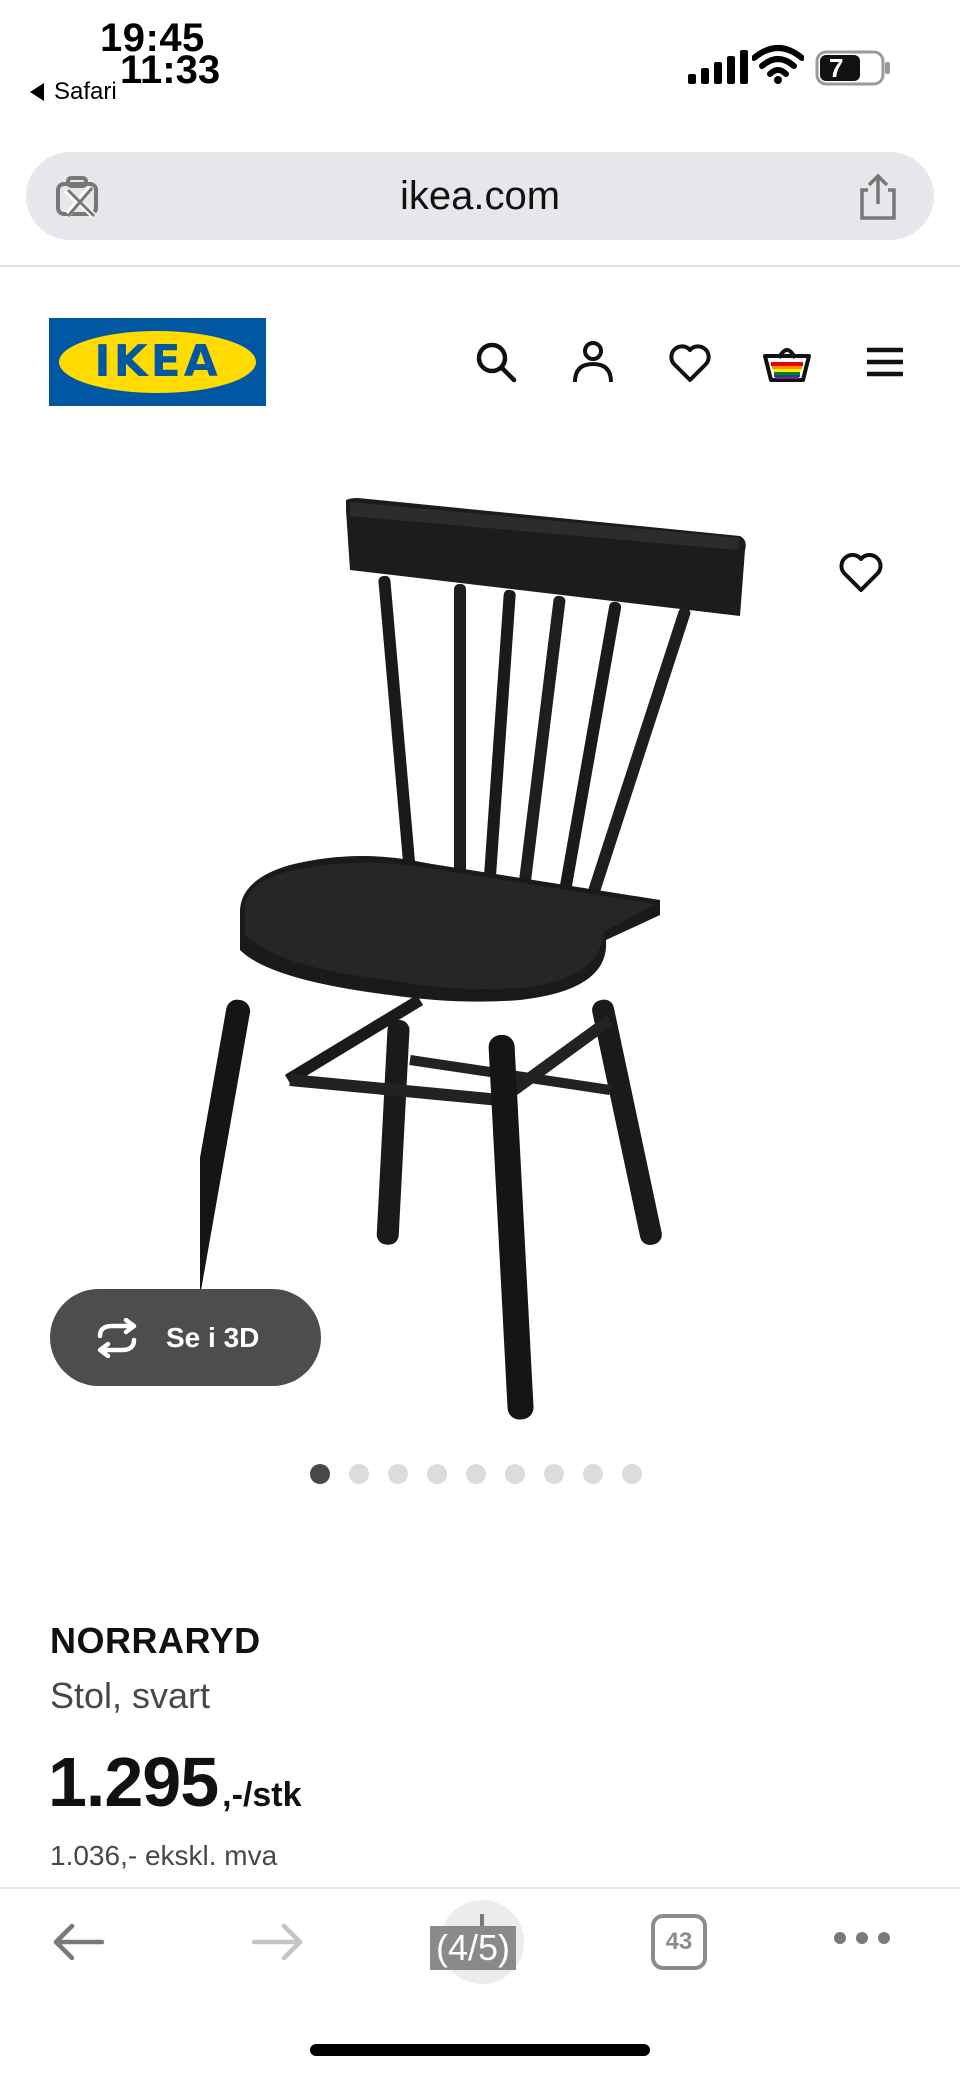 Image resolution: width=960 pixels, height=2078 pixels. I want to click on account-icon, so click(593, 362).